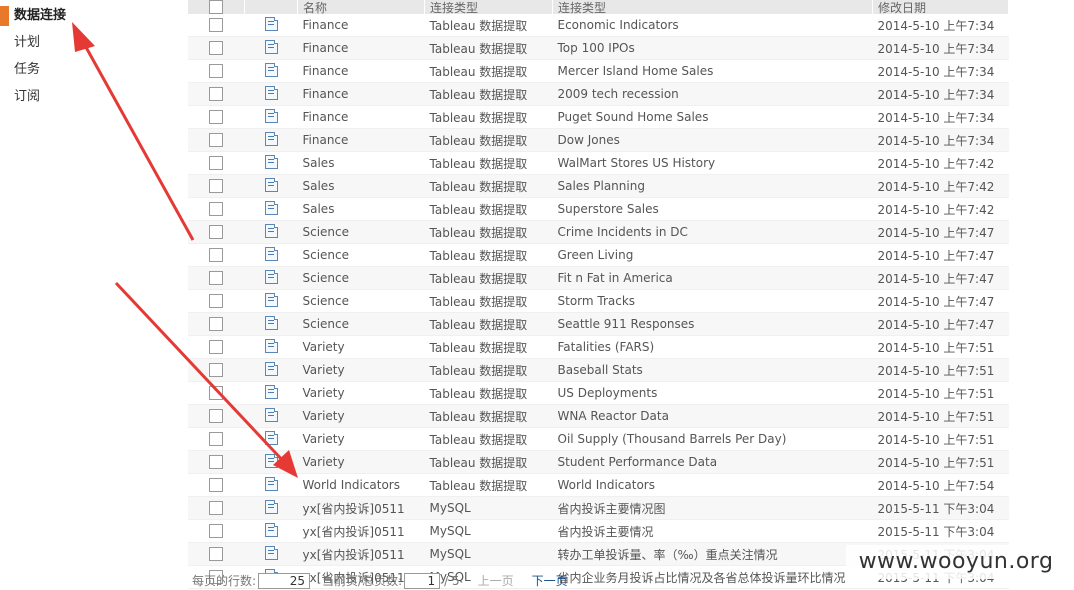  Describe the element at coordinates (361, 7) in the screenshot. I see `header-name: 名称` at that location.